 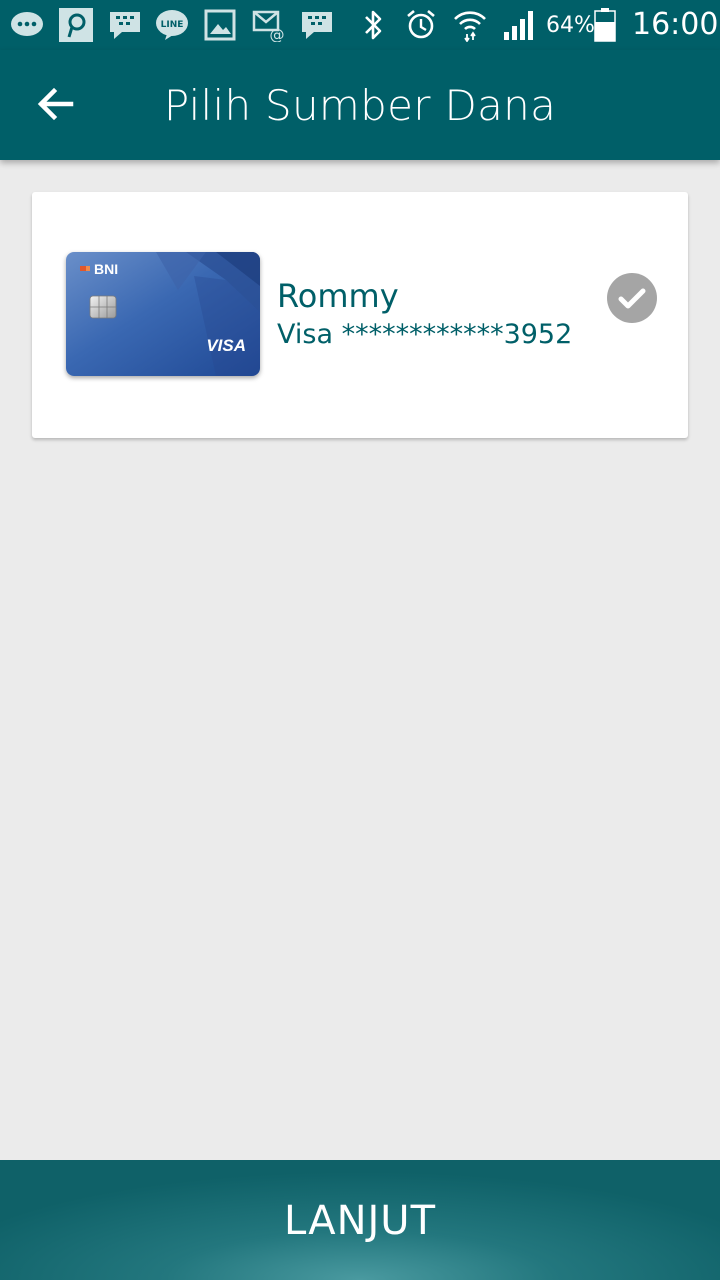 I want to click on card-network-logo: VISA, so click(x=226, y=345).